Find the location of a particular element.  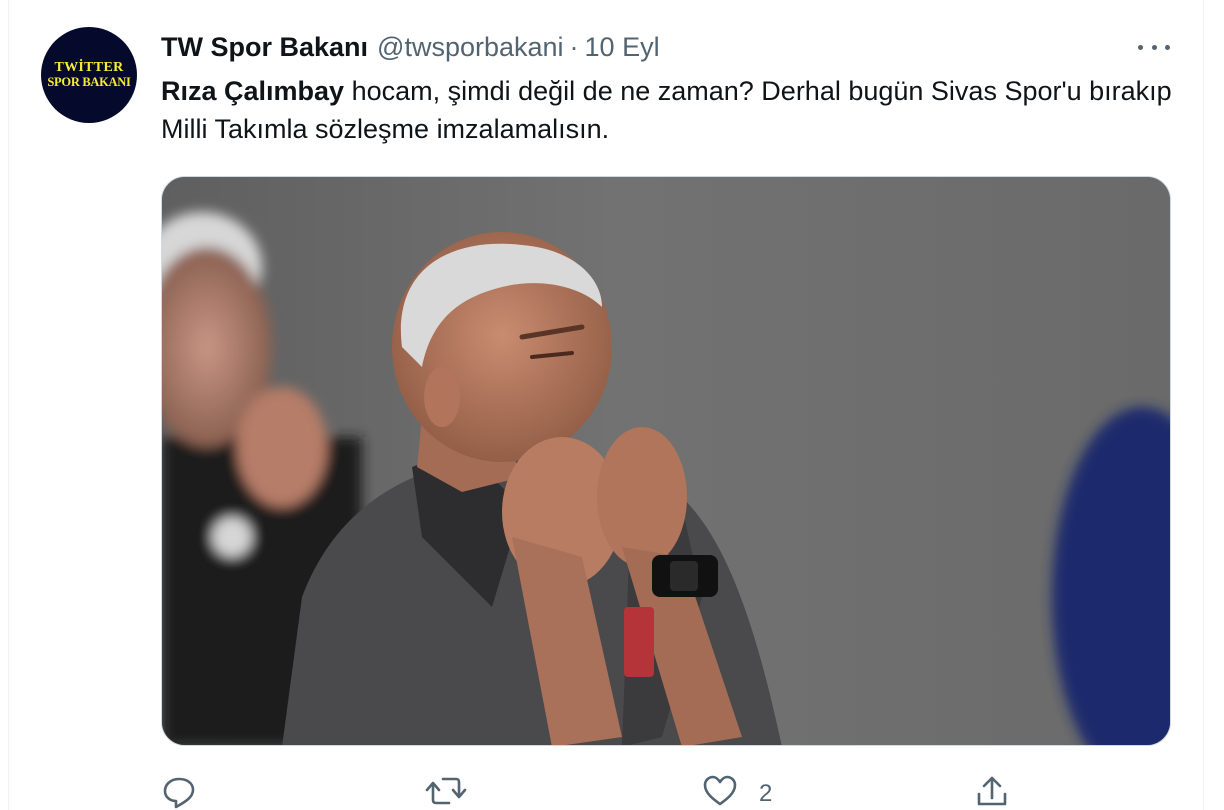

heart-icon is located at coordinates (720, 790).